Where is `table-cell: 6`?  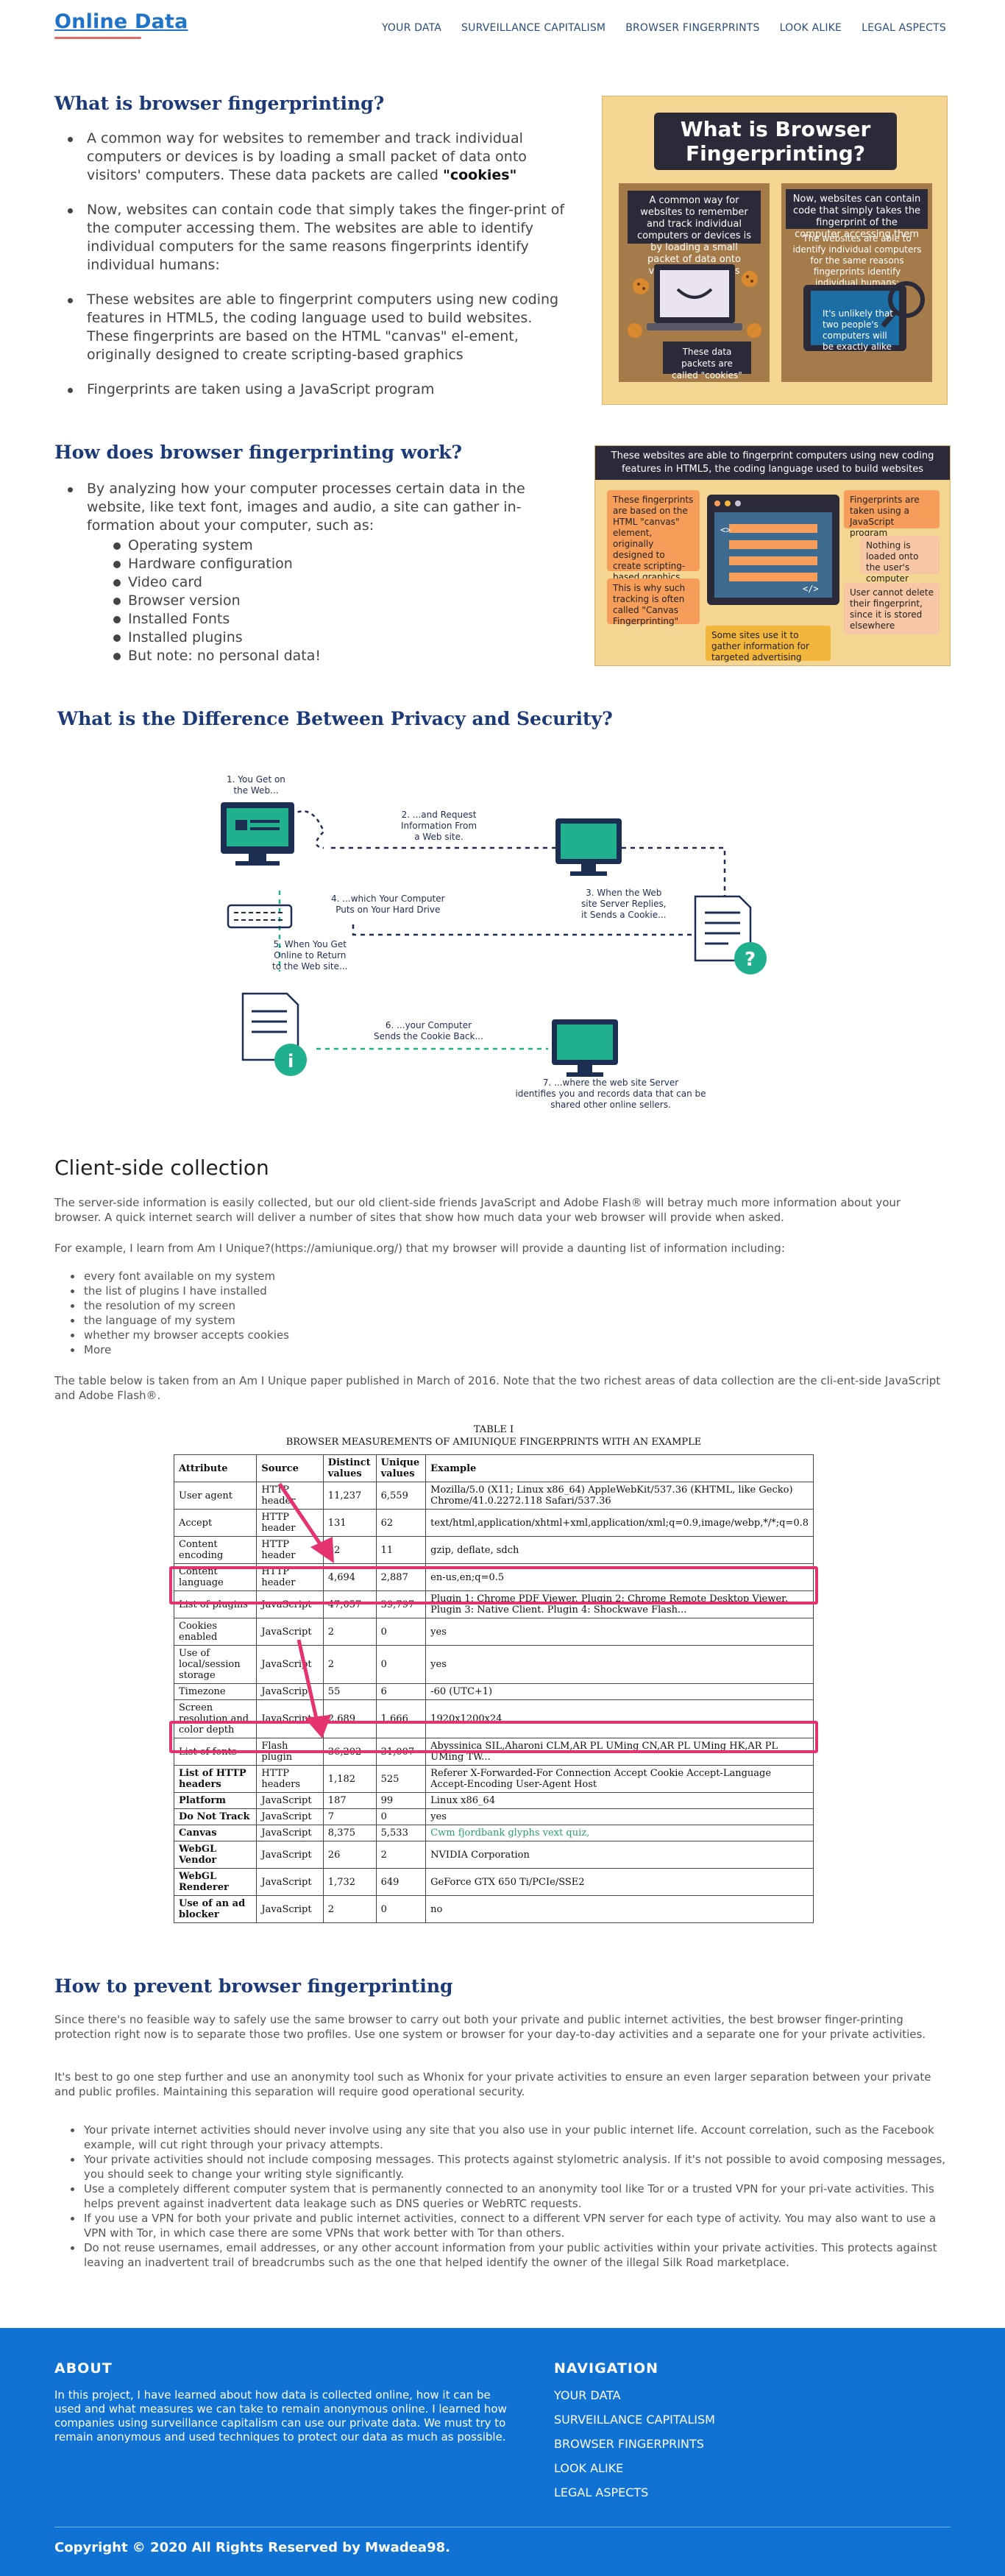 table-cell: 6 is located at coordinates (401, 1691).